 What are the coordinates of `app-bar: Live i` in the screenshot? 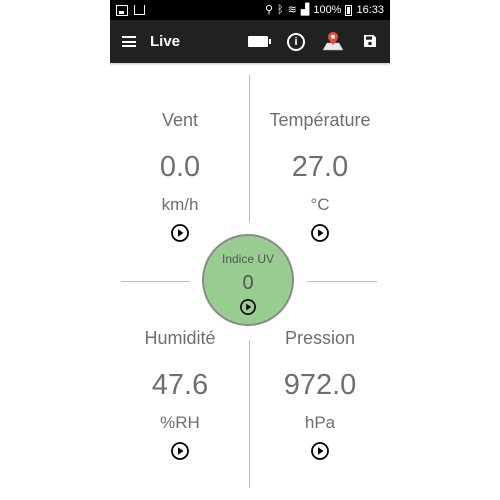 It's located at (250, 41).